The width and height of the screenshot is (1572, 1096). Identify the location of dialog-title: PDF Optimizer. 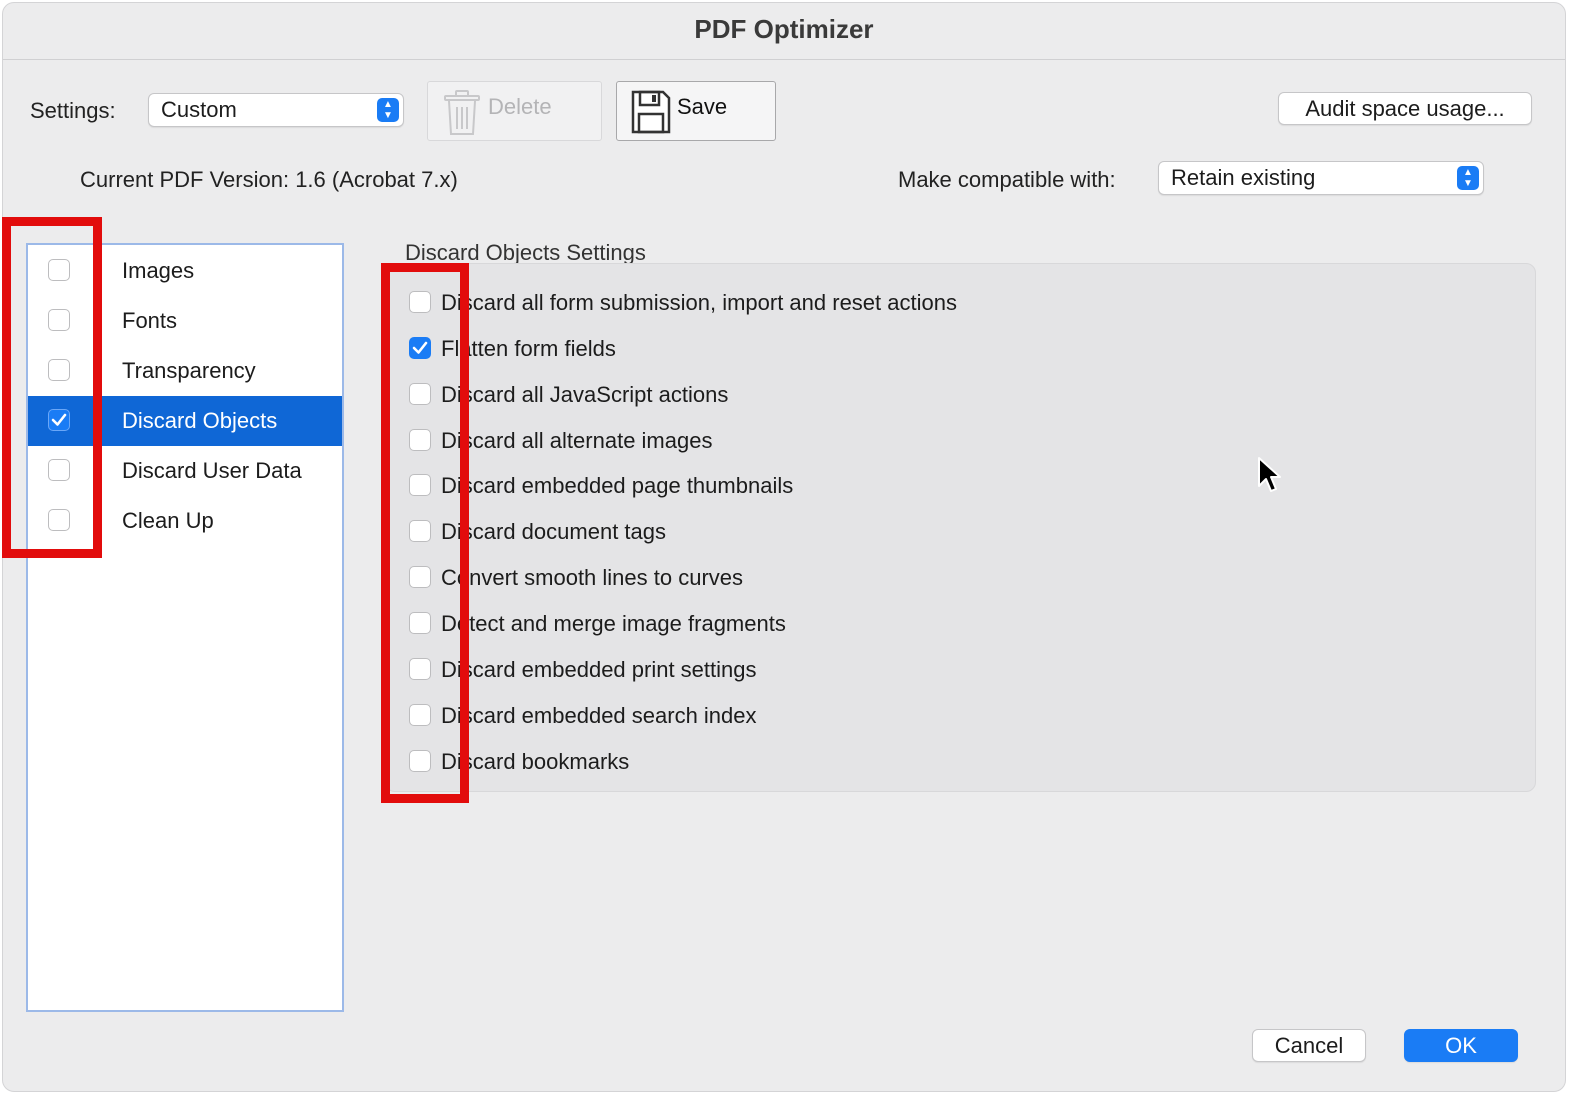
(784, 31).